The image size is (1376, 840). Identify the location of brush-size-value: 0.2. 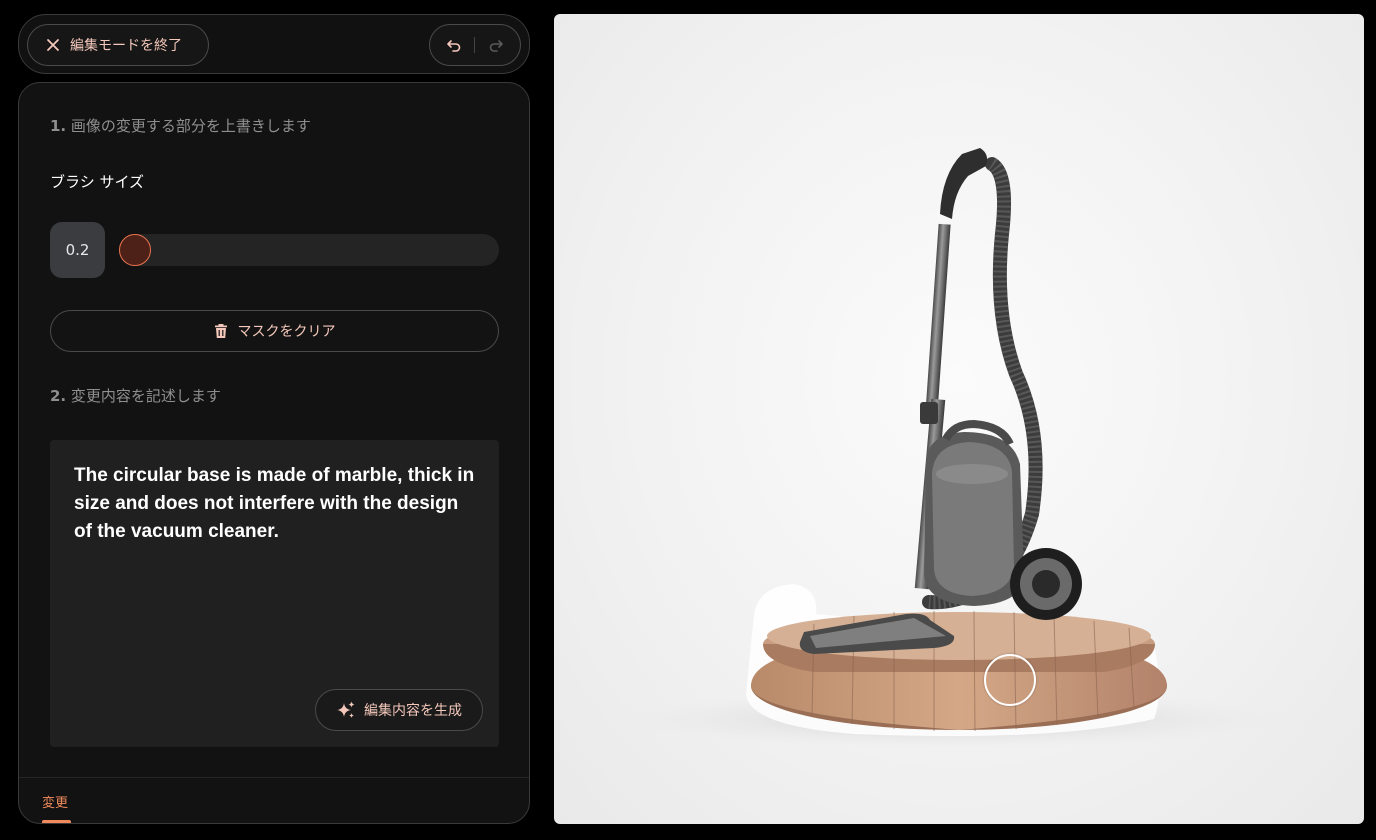
(77, 250).